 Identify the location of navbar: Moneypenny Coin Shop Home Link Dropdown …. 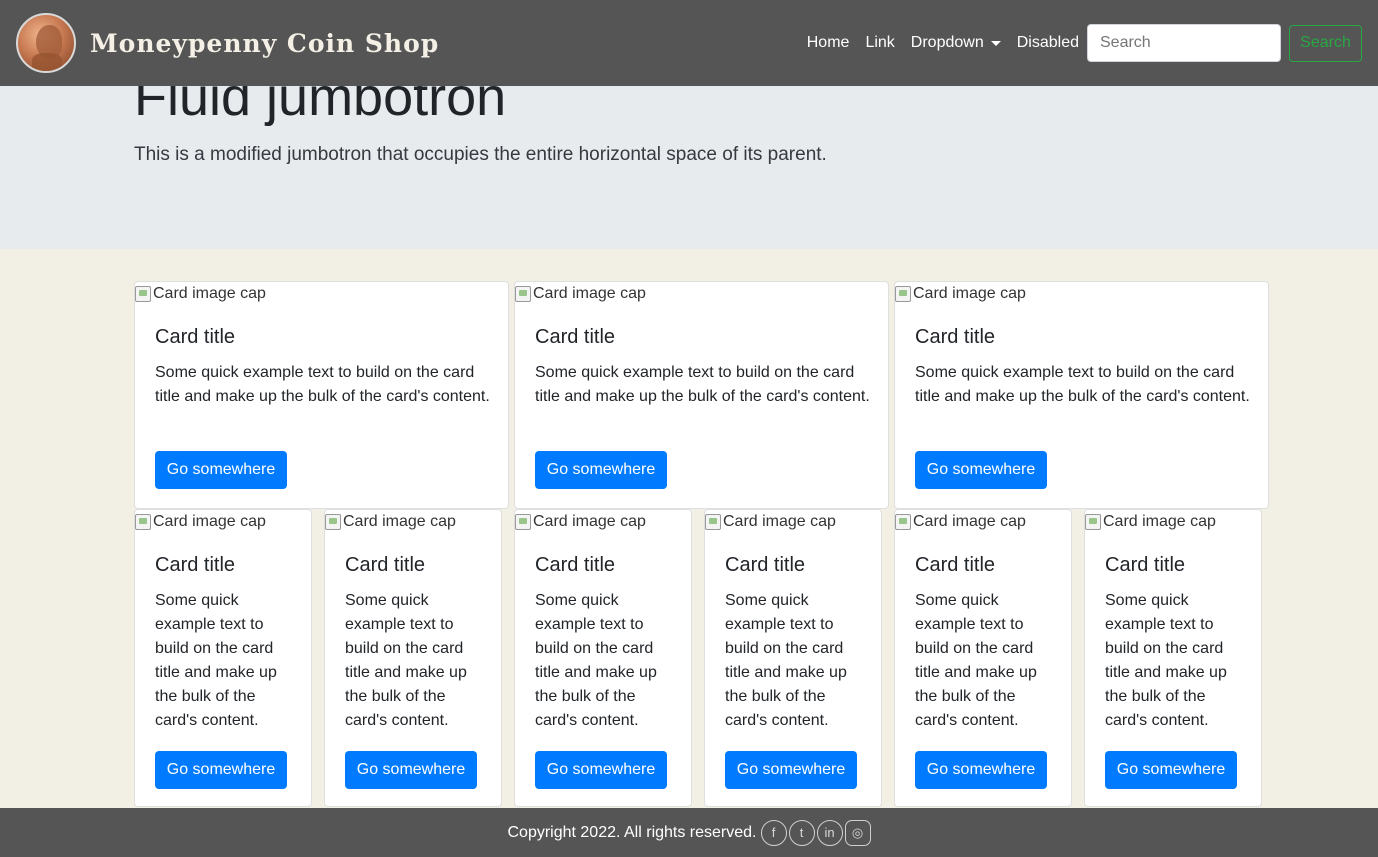
(689, 43).